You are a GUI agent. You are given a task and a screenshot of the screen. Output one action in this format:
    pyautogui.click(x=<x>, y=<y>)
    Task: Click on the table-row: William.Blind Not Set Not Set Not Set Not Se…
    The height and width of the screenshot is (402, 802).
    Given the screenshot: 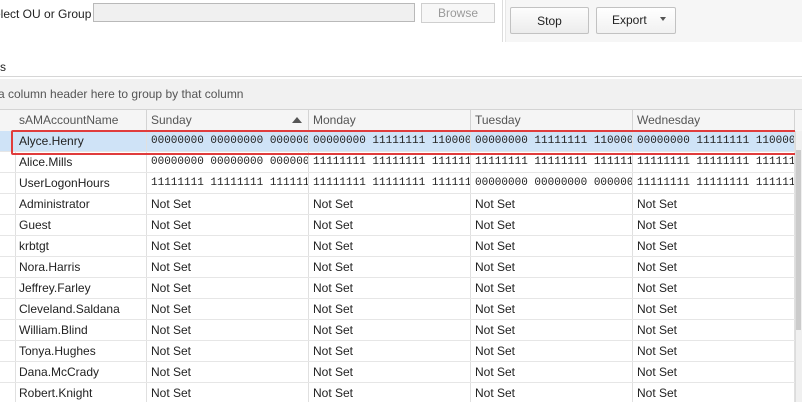 What is the action you would take?
    pyautogui.click(x=401, y=330)
    